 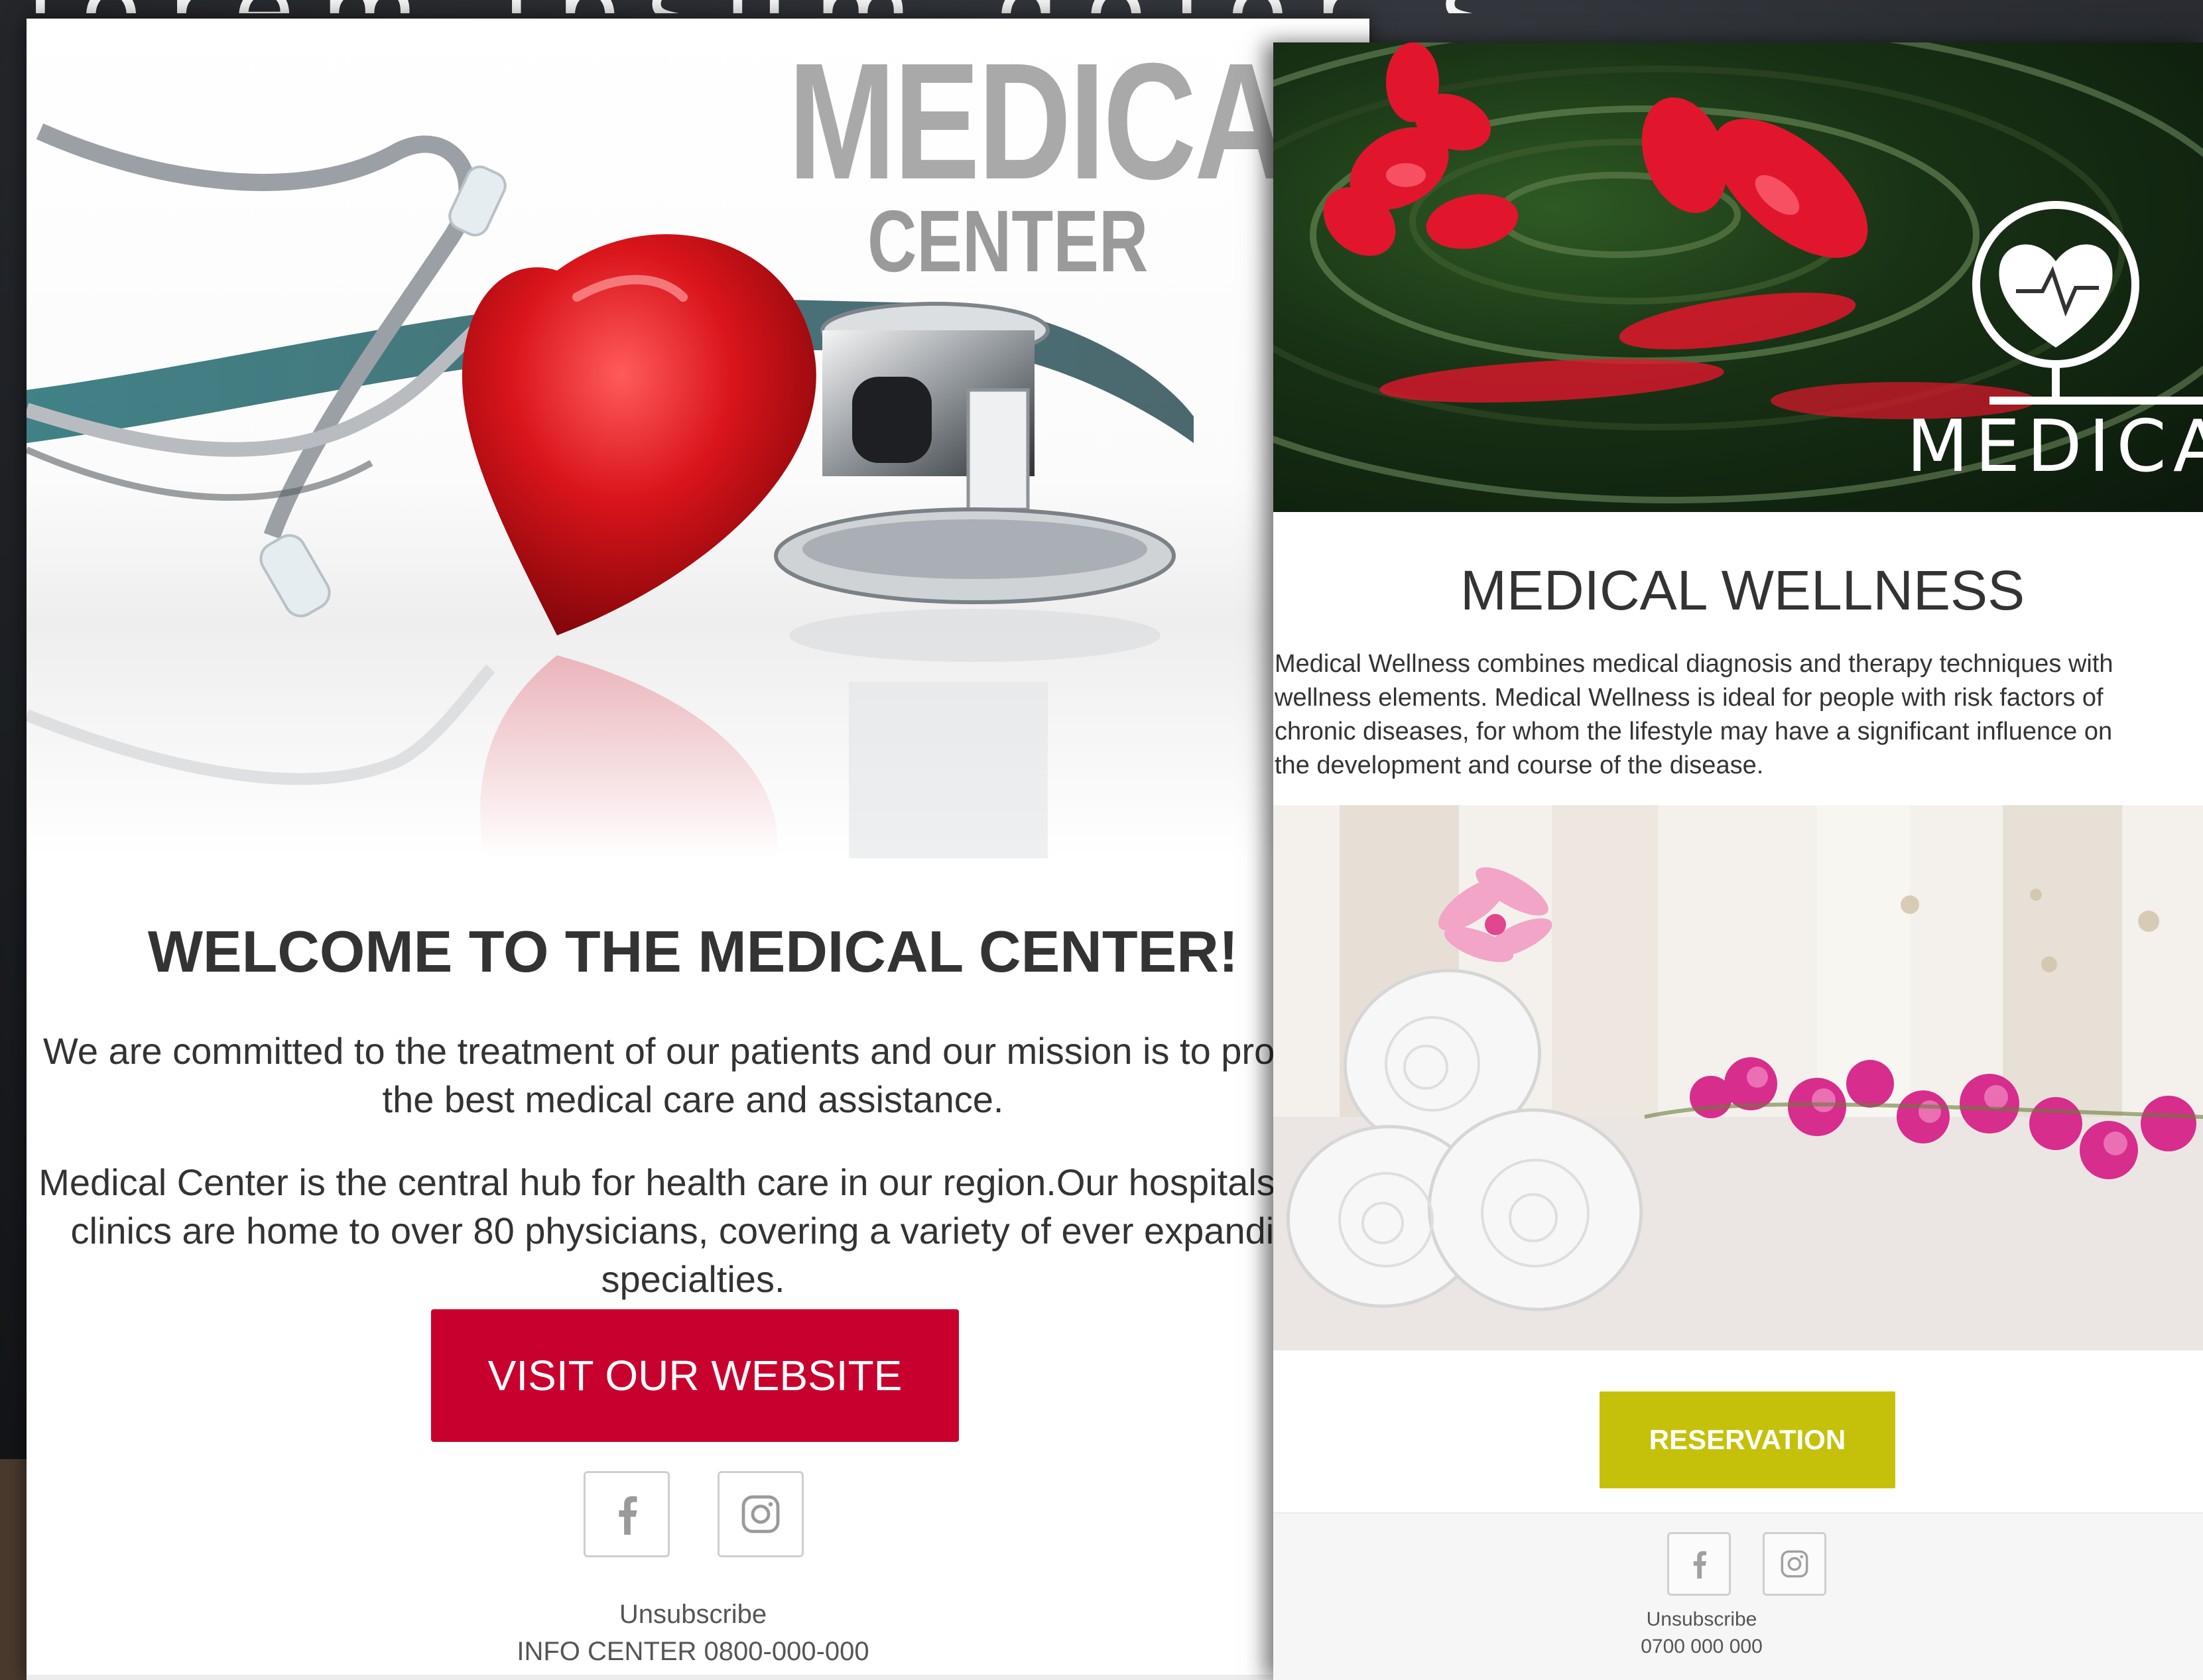 What do you see at coordinates (1702, 1646) in the screenshot?
I see `wellness-phone: 0700 000 000` at bounding box center [1702, 1646].